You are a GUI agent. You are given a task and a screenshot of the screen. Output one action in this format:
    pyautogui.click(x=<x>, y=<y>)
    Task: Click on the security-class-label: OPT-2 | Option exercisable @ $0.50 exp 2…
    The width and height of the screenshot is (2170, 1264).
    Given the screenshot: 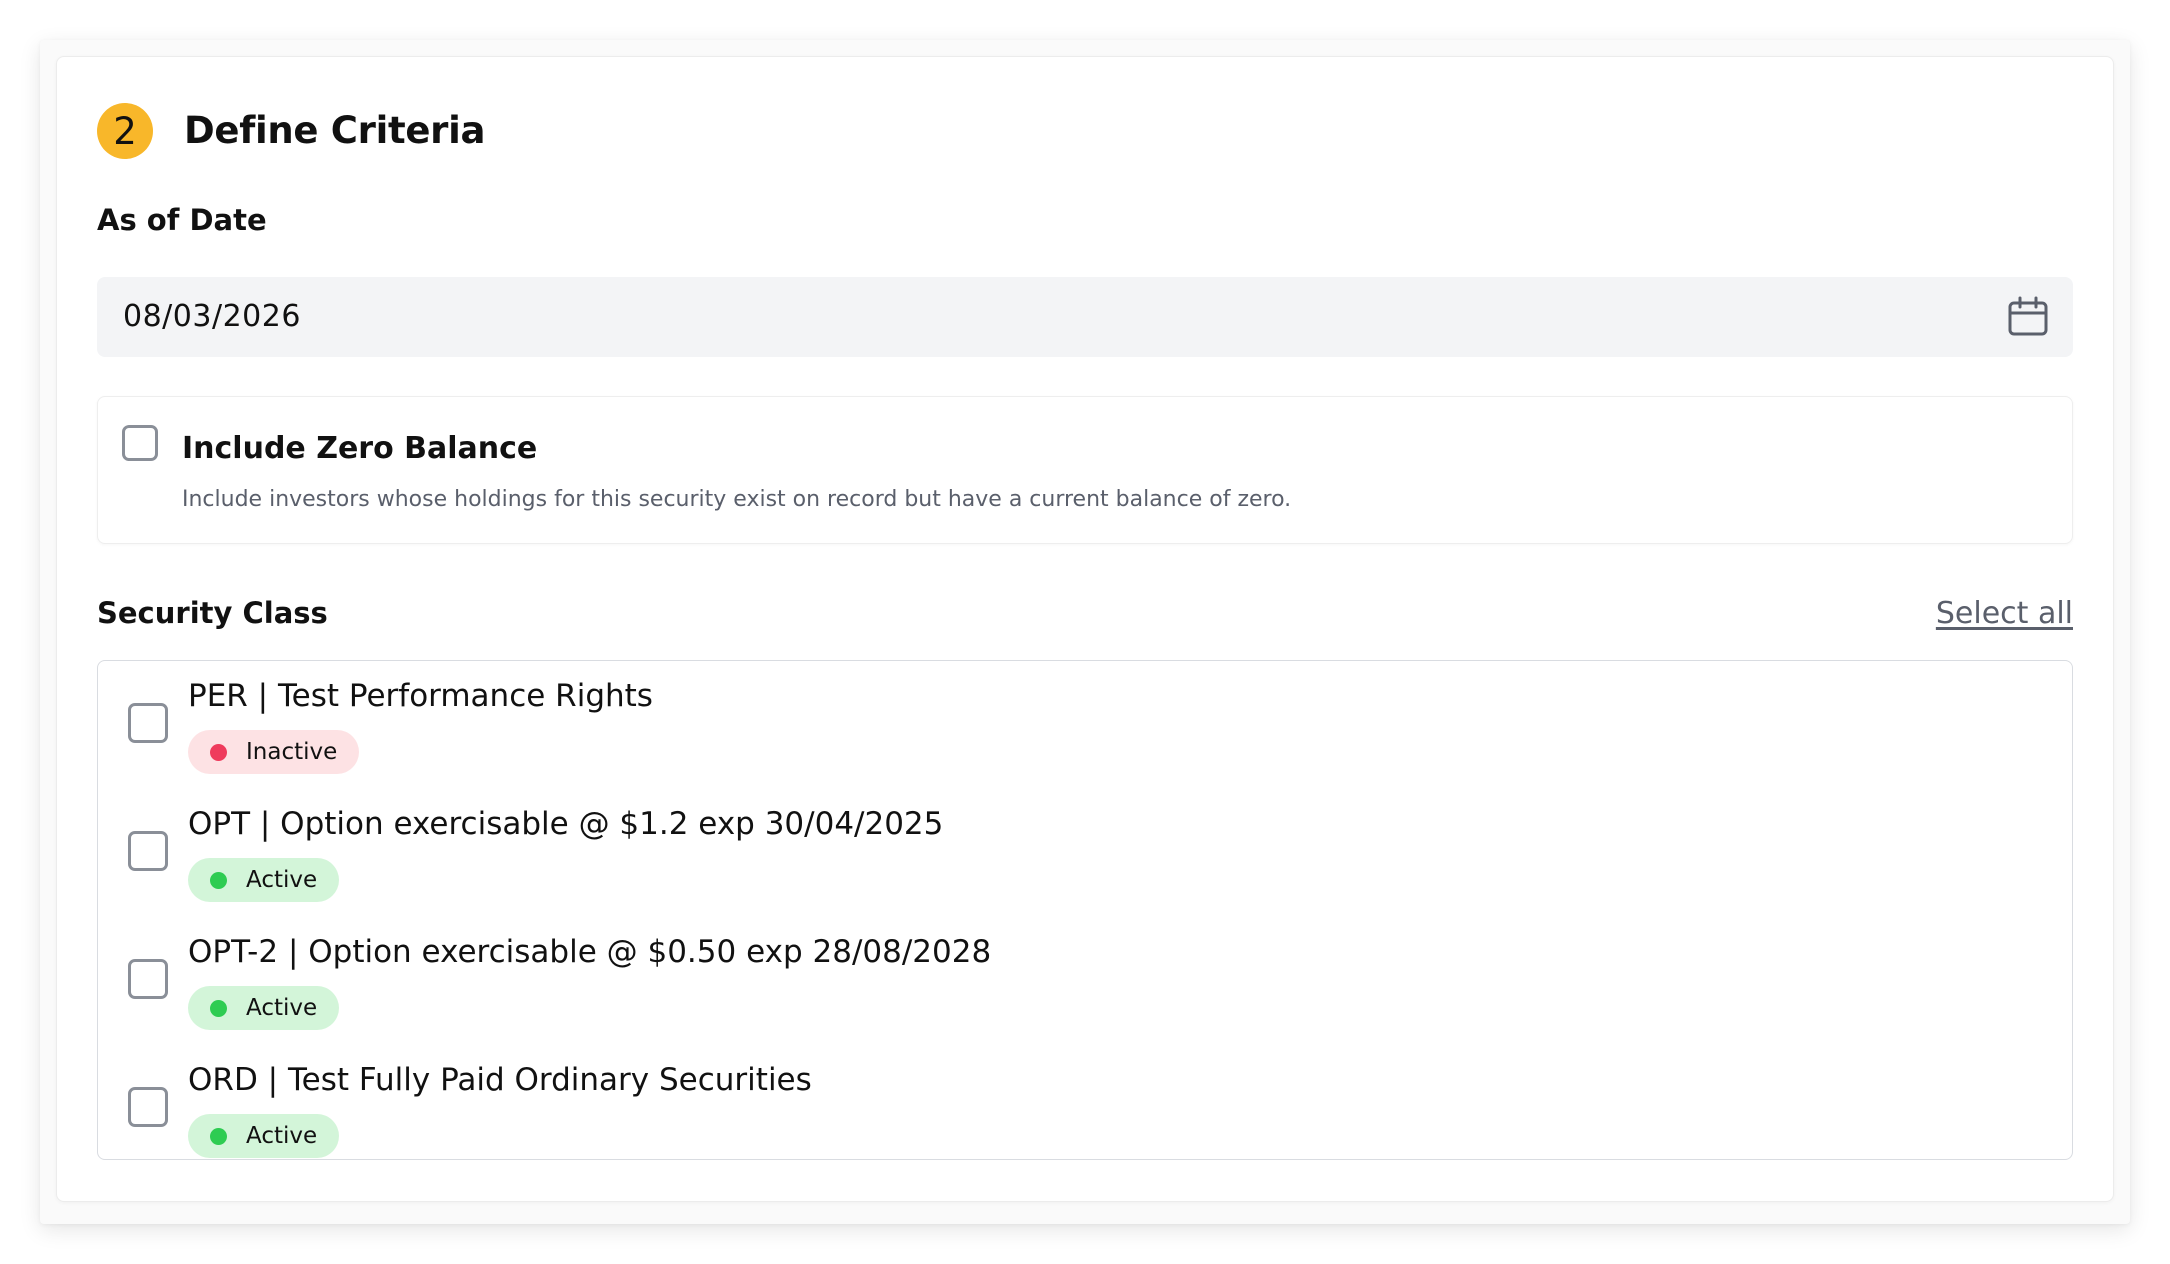 What is the action you would take?
    pyautogui.click(x=590, y=952)
    